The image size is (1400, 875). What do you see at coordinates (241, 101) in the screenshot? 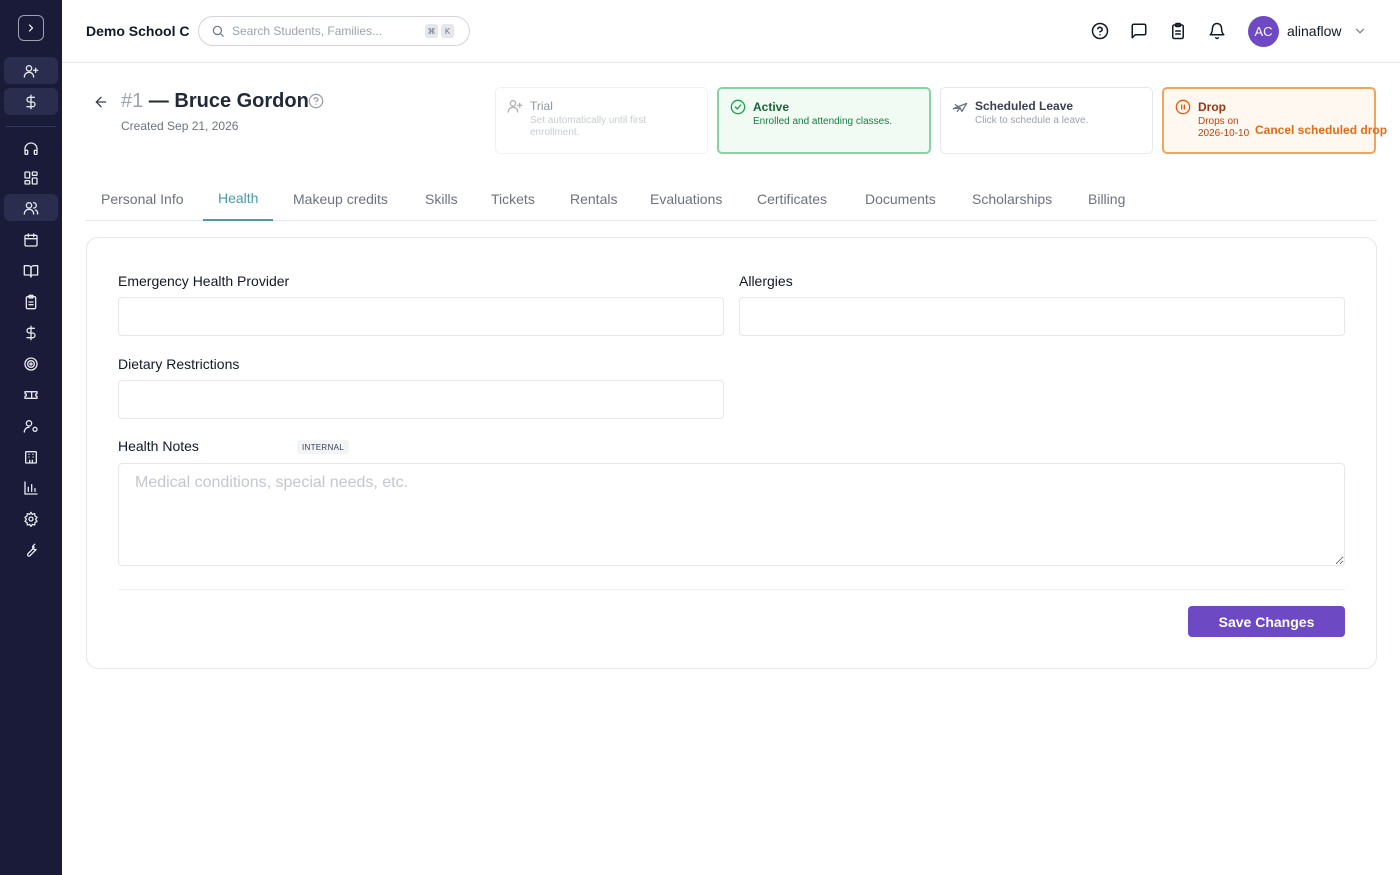
I see `student-name: Bruce Gordon` at bounding box center [241, 101].